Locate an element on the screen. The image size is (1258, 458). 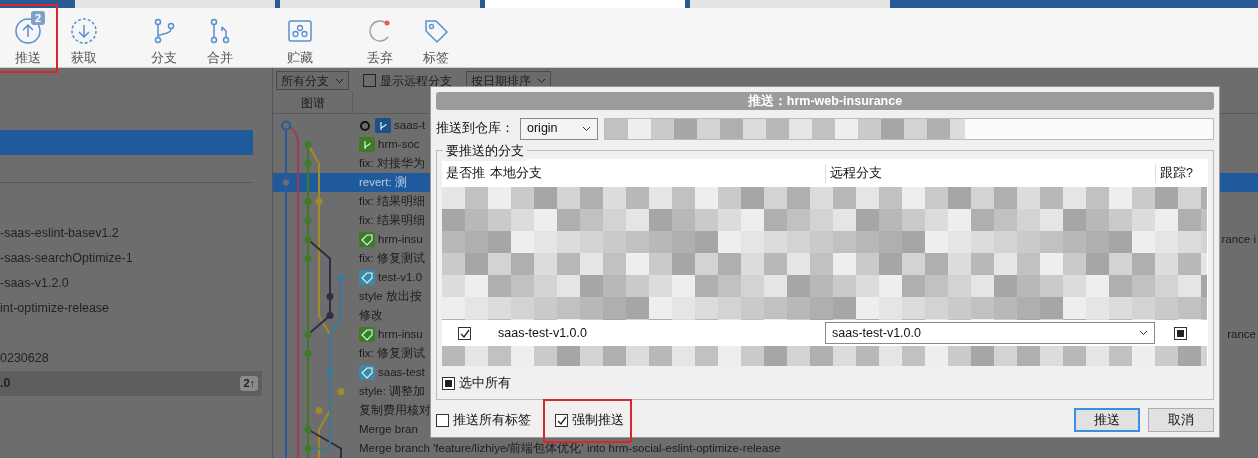
commit-message: Merge branch 'feature/lizhiye/前端包体优化' into hrm-social-eslint-optimize-release is located at coordinates (570, 448).